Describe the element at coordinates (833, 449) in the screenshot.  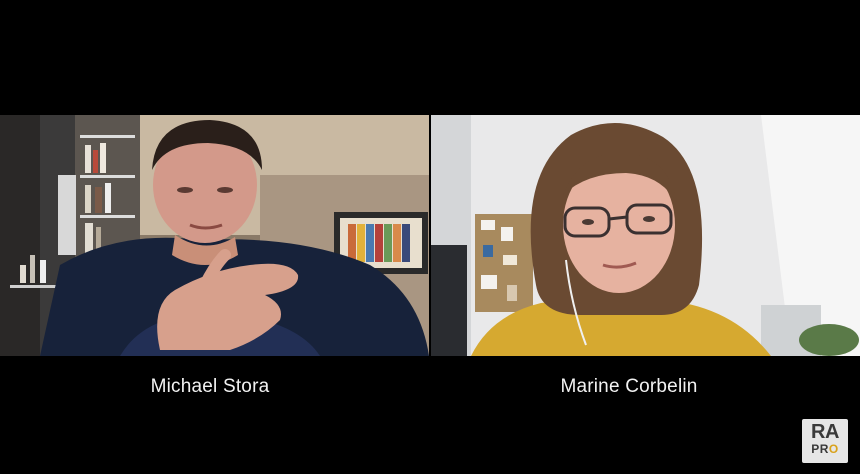
I see `logo-sub-accent: O` at that location.